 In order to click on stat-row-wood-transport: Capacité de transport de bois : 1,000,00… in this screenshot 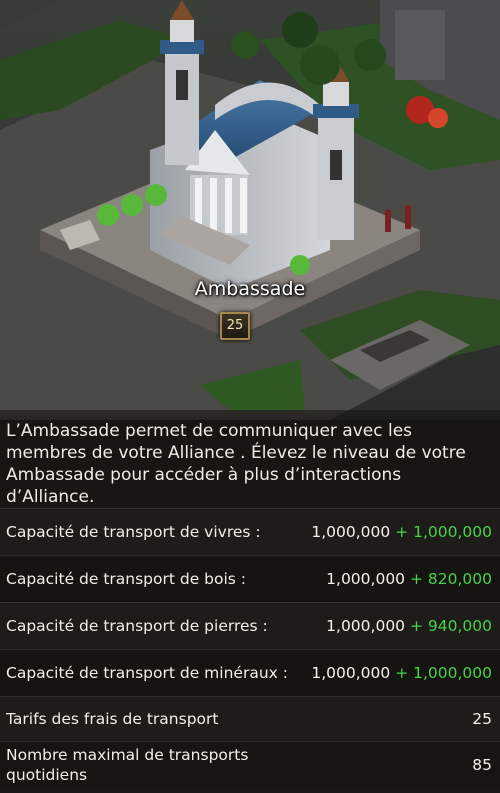, I will do `click(250, 578)`.